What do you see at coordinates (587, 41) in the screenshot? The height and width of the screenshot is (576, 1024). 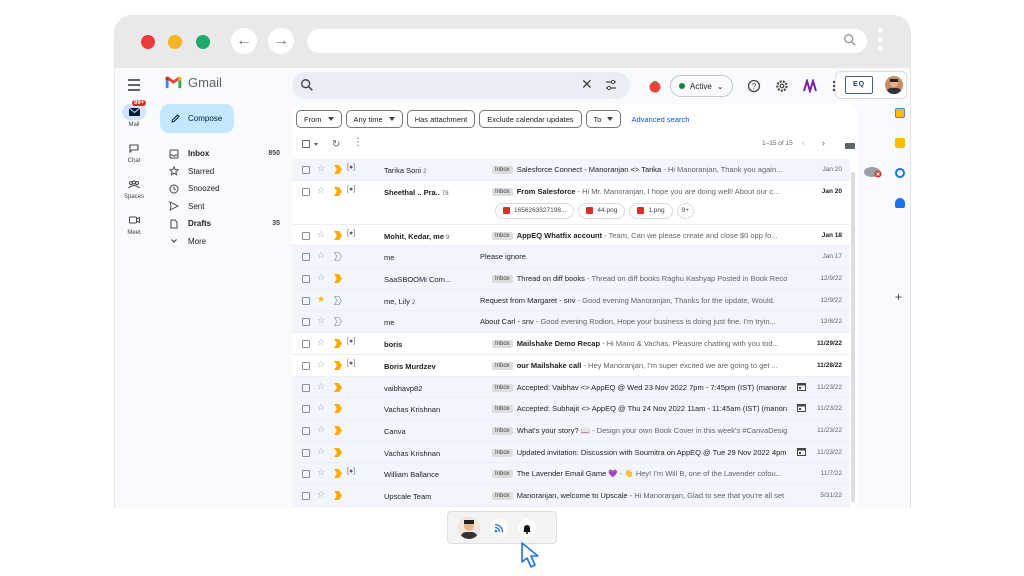 I see `address-bar` at bounding box center [587, 41].